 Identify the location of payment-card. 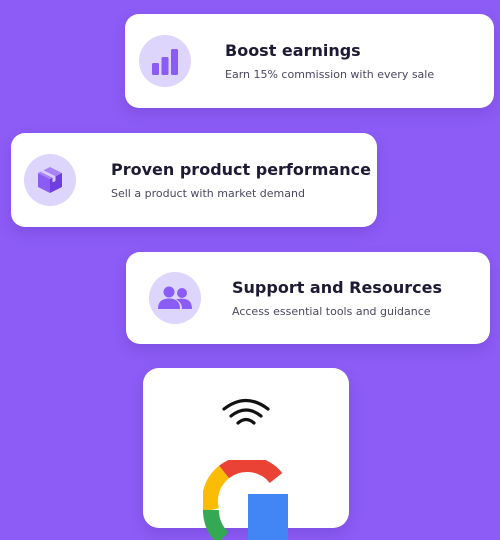
(246, 454).